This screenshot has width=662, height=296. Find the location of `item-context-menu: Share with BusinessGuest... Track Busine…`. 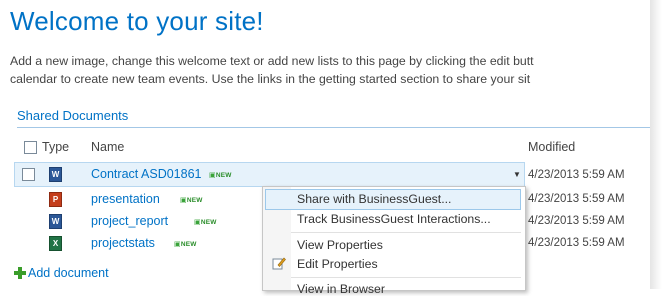

item-context-menu: Share with BusinessGuest... Track Busine… is located at coordinates (394, 241).